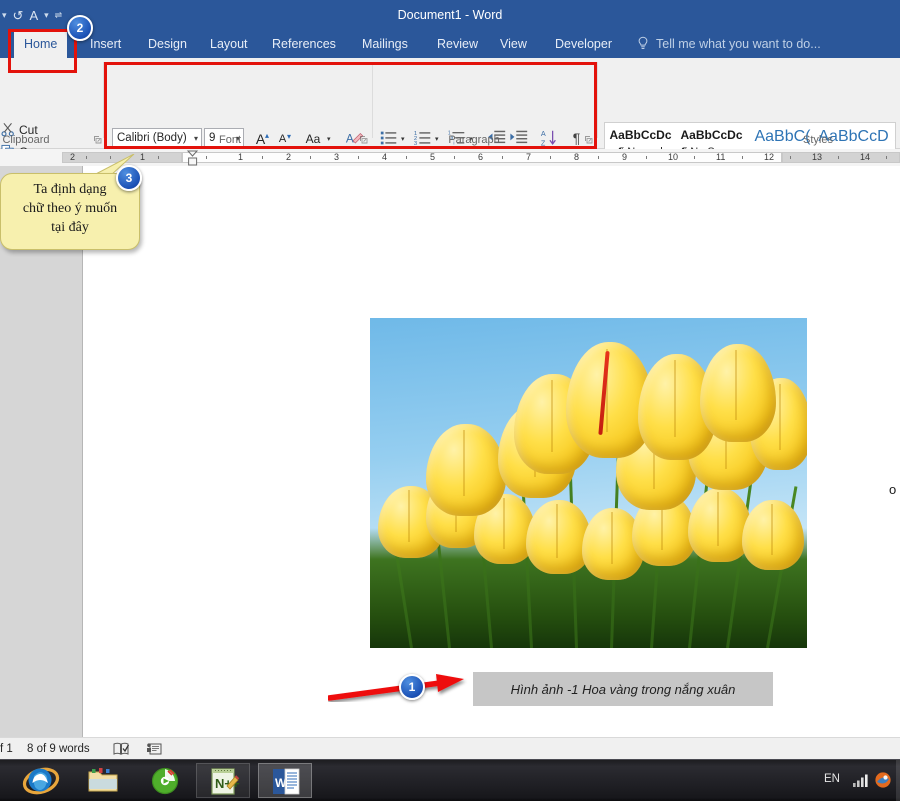 The height and width of the screenshot is (804, 900). What do you see at coordinates (154, 749) in the screenshot?
I see `accessibility-checker-icon` at bounding box center [154, 749].